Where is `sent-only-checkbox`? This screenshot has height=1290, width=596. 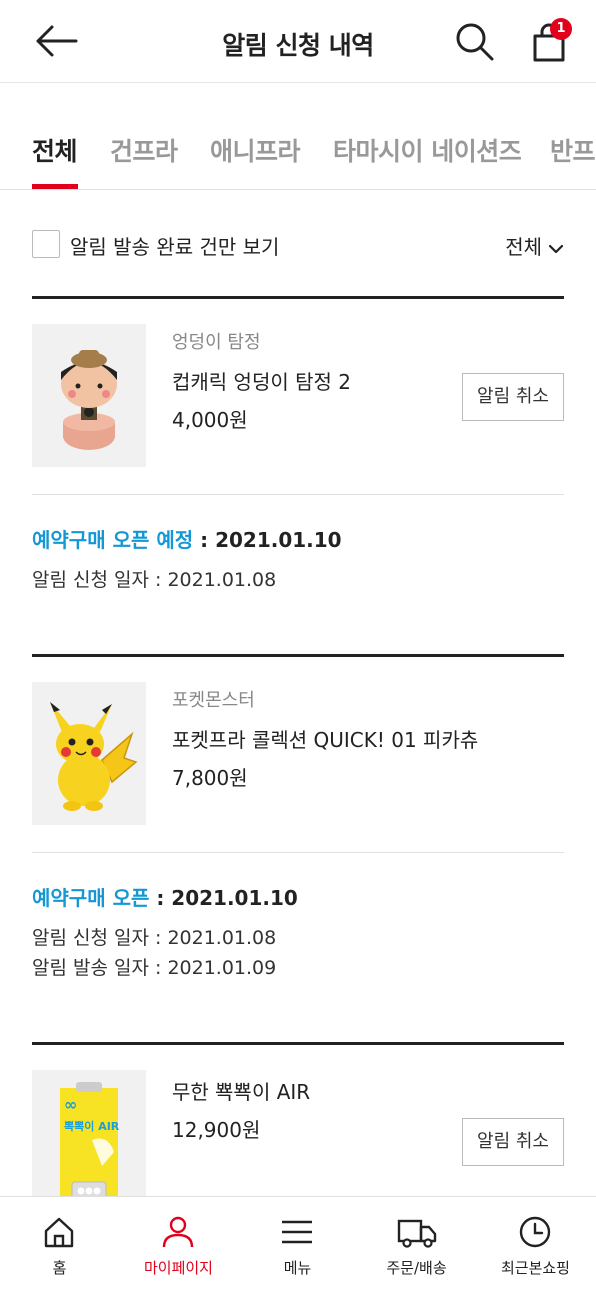
sent-only-checkbox is located at coordinates (46, 244).